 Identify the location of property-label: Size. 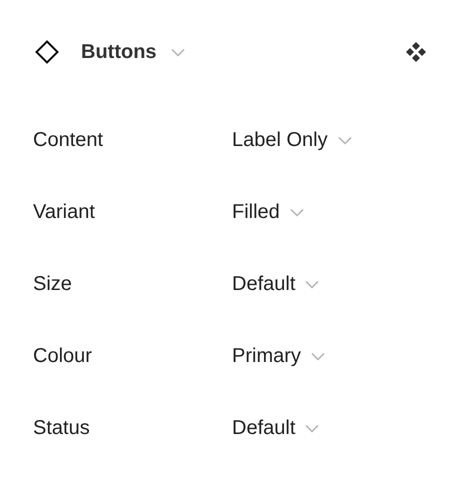
(53, 284).